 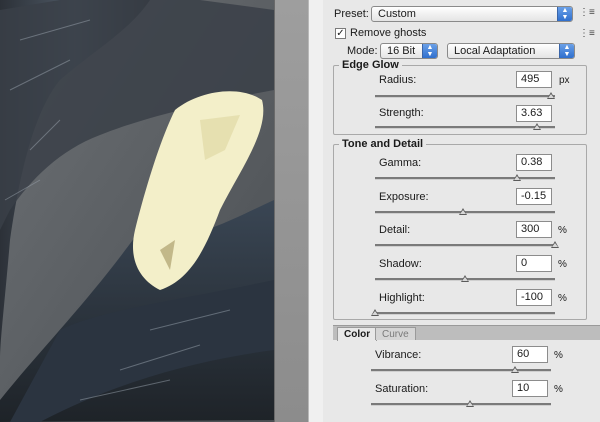 What do you see at coordinates (495, 51) in the screenshot?
I see `method-value: Local Adaptation` at bounding box center [495, 51].